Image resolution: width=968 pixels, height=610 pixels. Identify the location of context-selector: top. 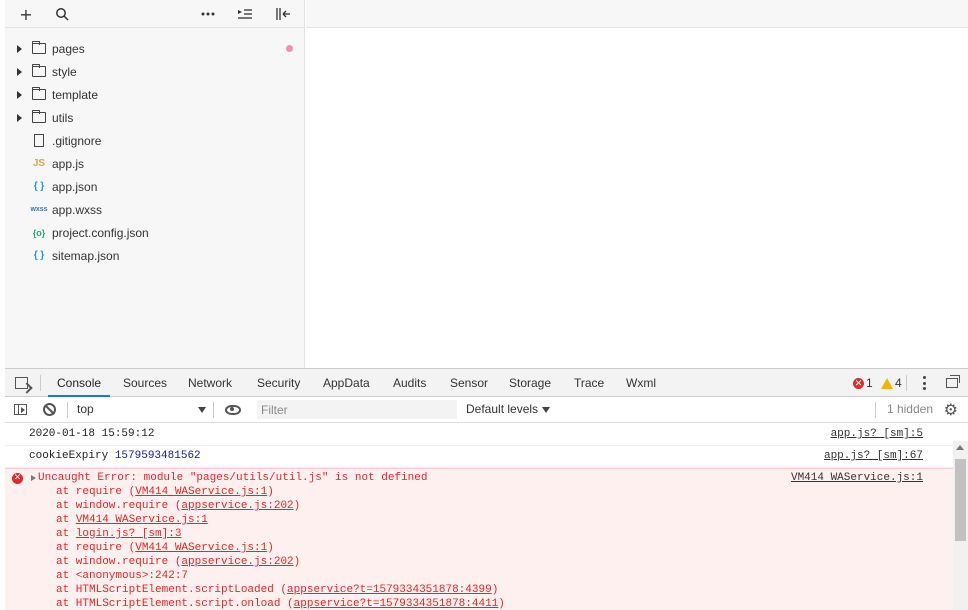
(85, 409).